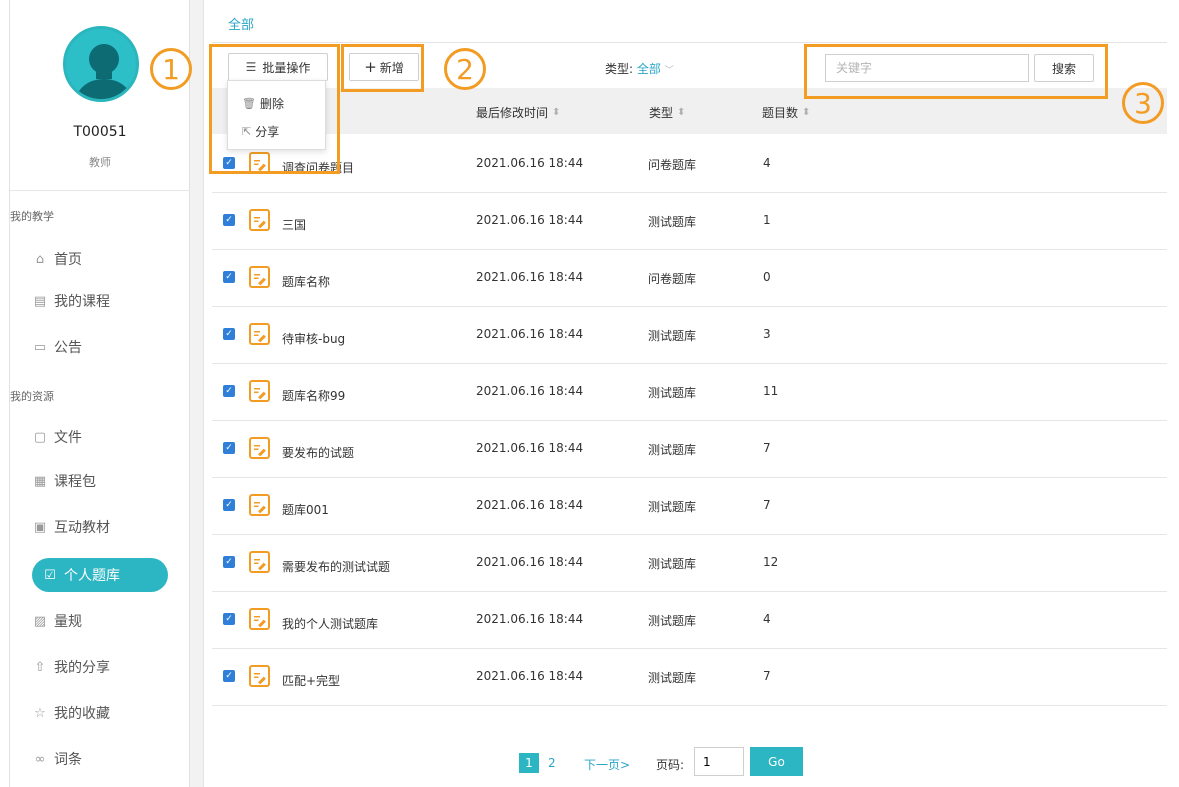  Describe the element at coordinates (639, 68) in the screenshot. I see `type-filter: 类型: 全部 ﹀` at that location.